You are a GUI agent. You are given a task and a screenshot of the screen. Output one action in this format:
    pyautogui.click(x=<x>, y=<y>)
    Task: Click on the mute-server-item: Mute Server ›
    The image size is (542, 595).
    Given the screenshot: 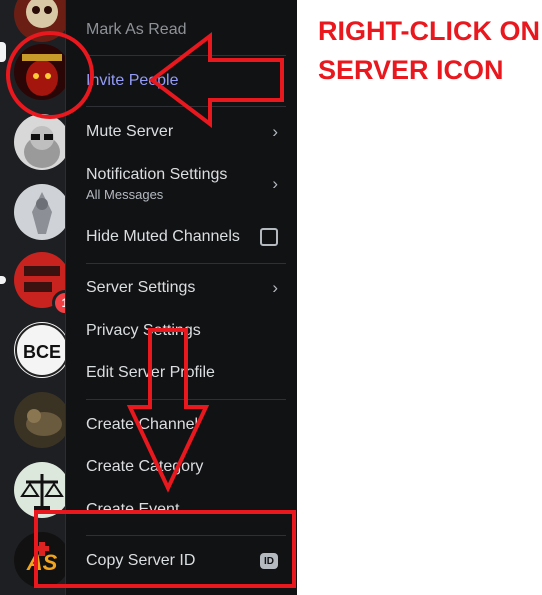 What is the action you would take?
    pyautogui.click(x=182, y=132)
    